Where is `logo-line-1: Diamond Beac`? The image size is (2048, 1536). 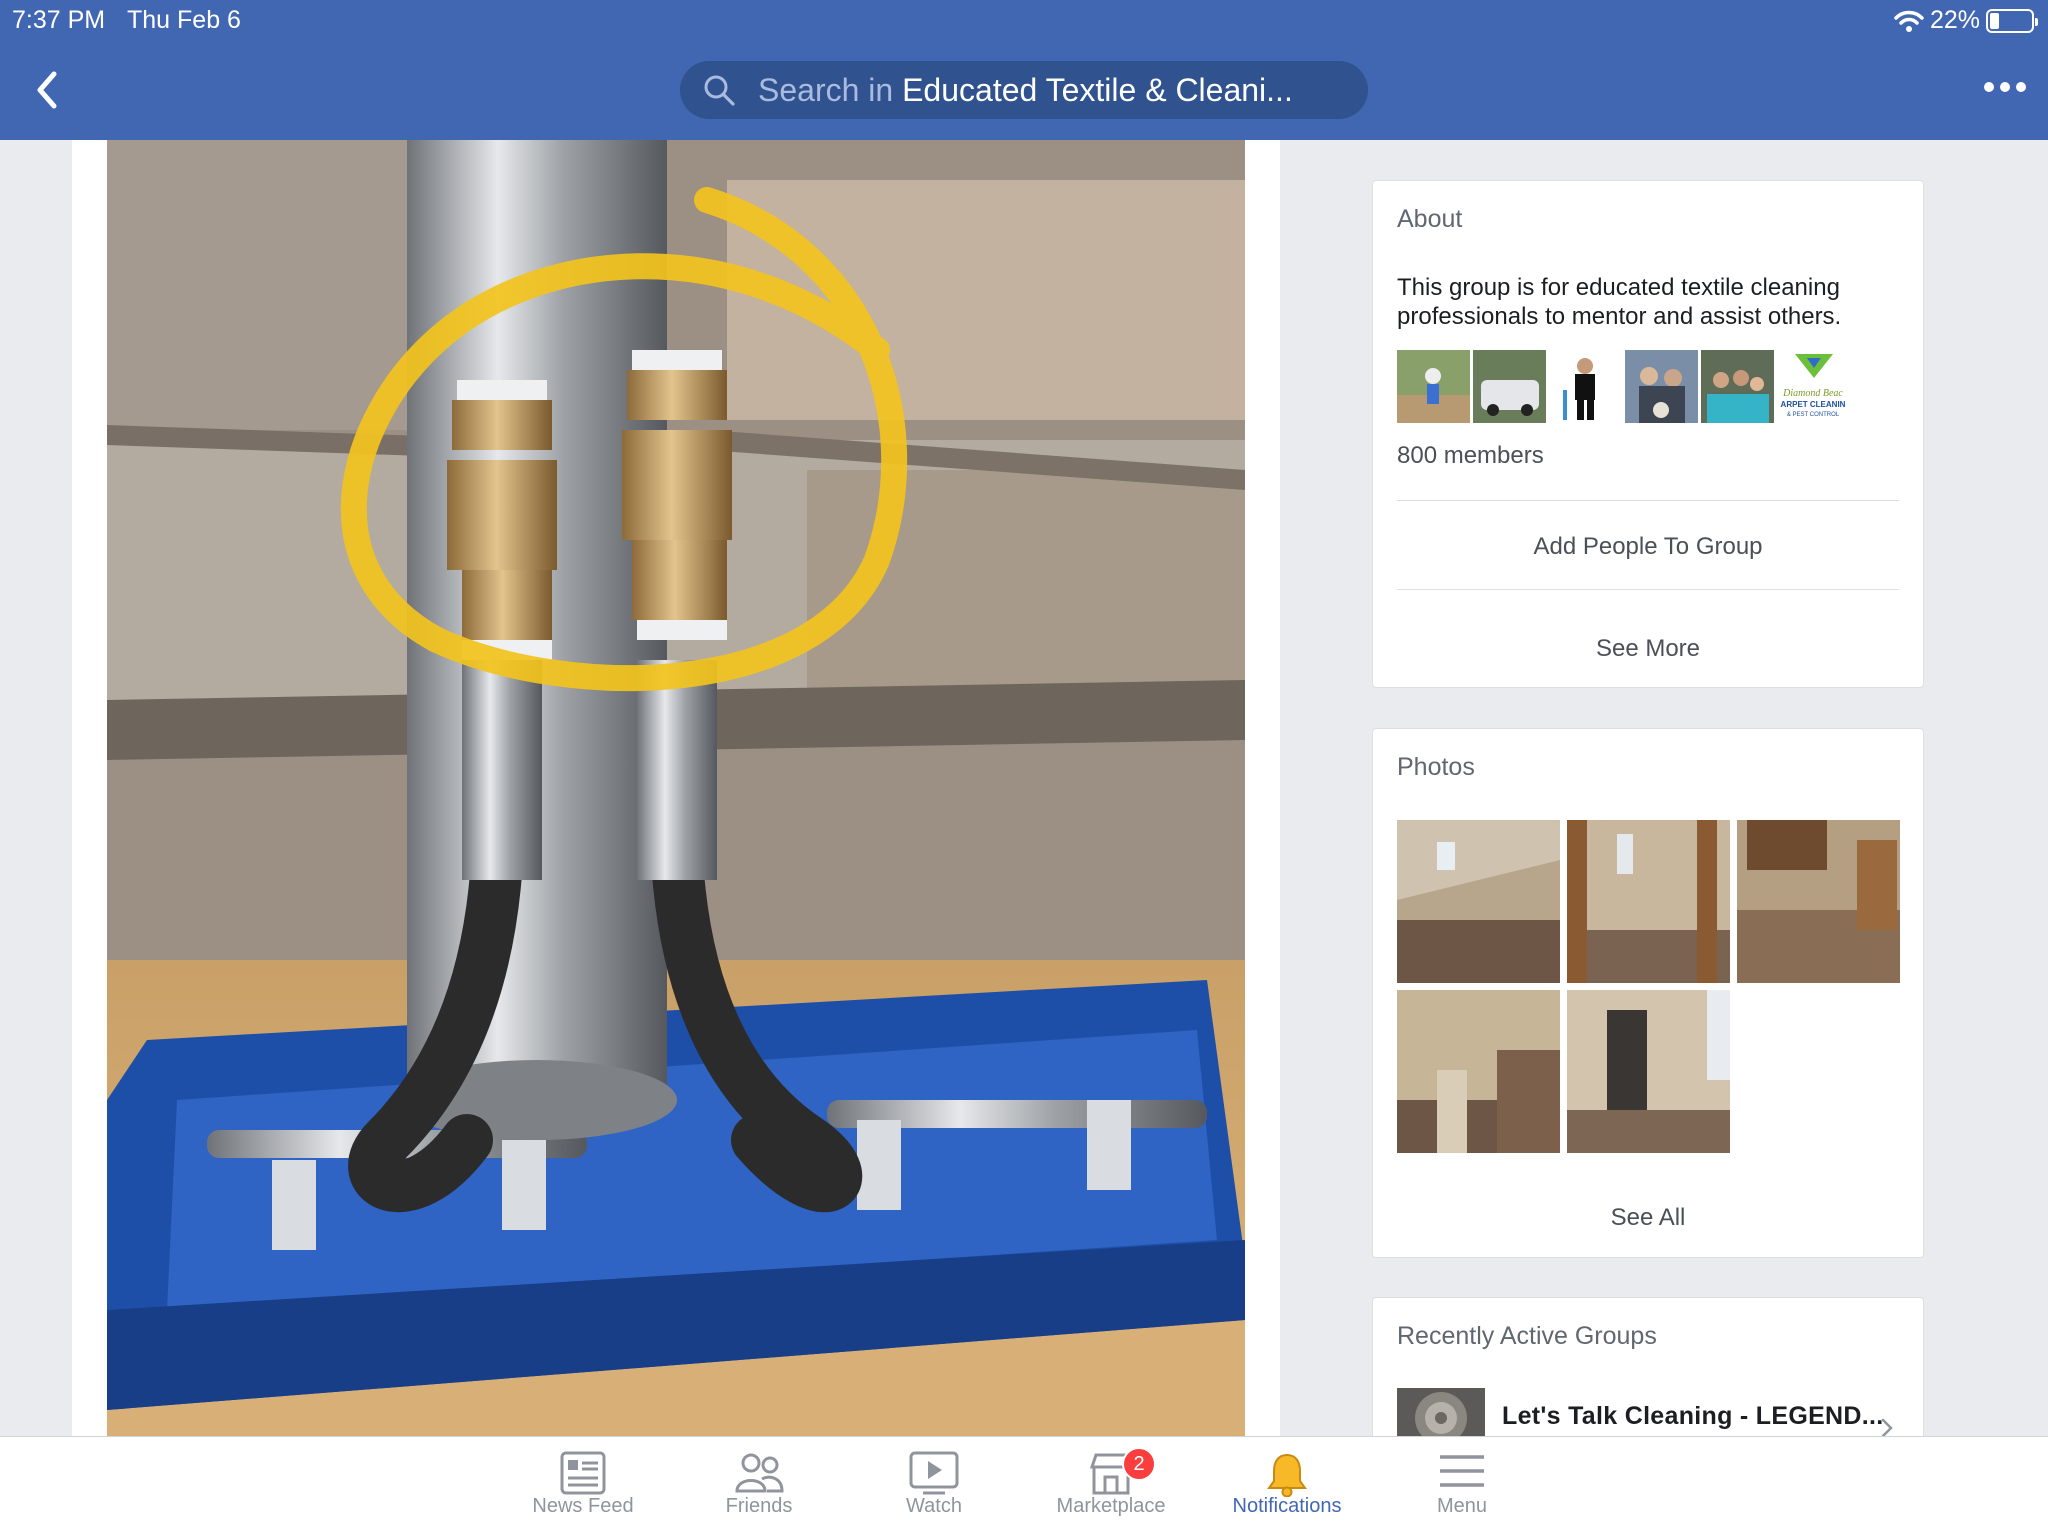
logo-line-1: Diamond Beac is located at coordinates (1812, 393).